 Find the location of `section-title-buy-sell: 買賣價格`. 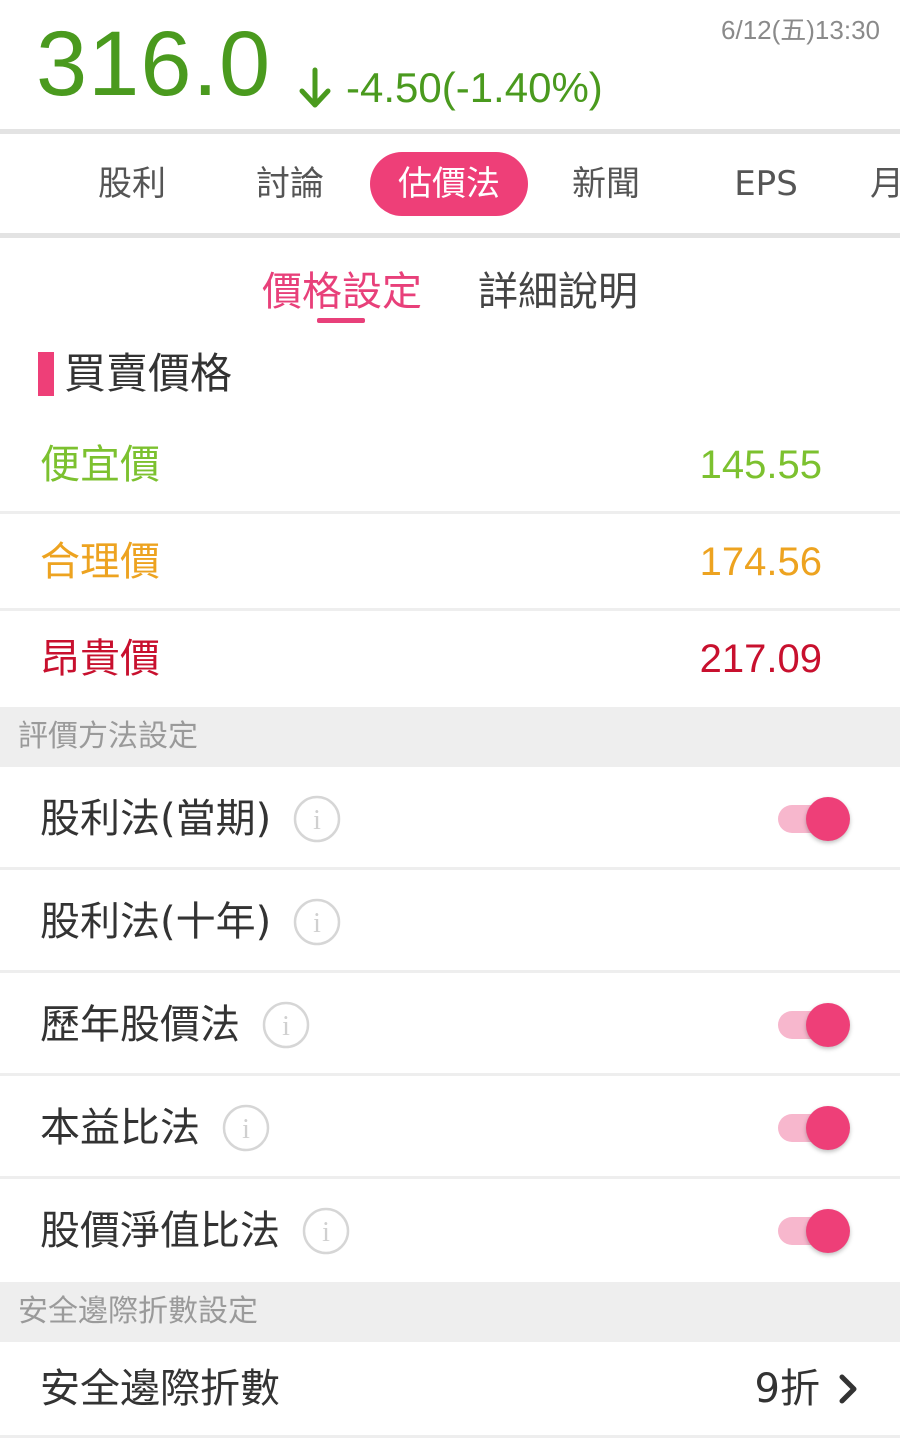

section-title-buy-sell: 買賣價格 is located at coordinates (135, 374).